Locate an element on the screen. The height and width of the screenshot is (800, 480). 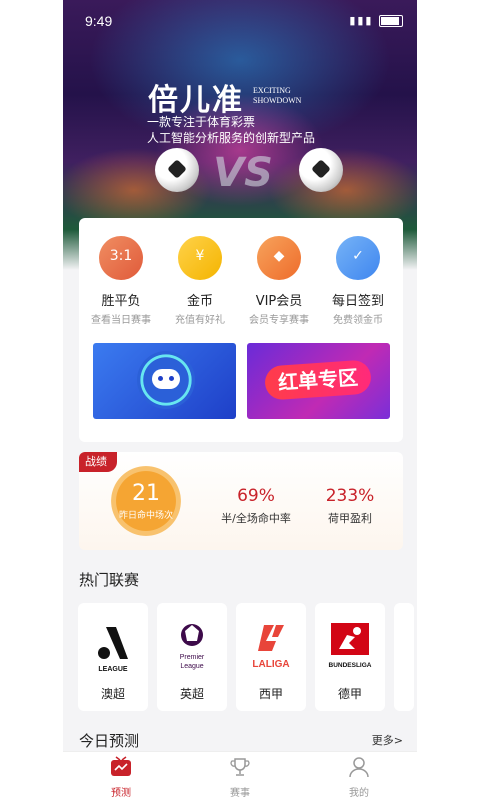
svg-text: LEAGUE is located at coordinates (113, 669).